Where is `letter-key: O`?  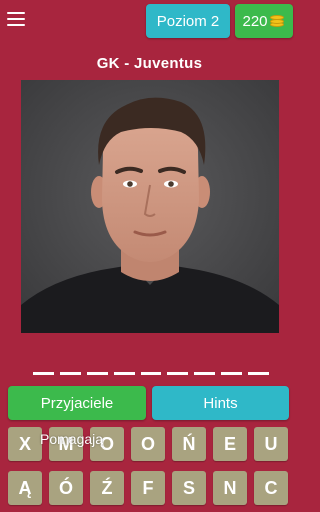
letter-key: O is located at coordinates (148, 444).